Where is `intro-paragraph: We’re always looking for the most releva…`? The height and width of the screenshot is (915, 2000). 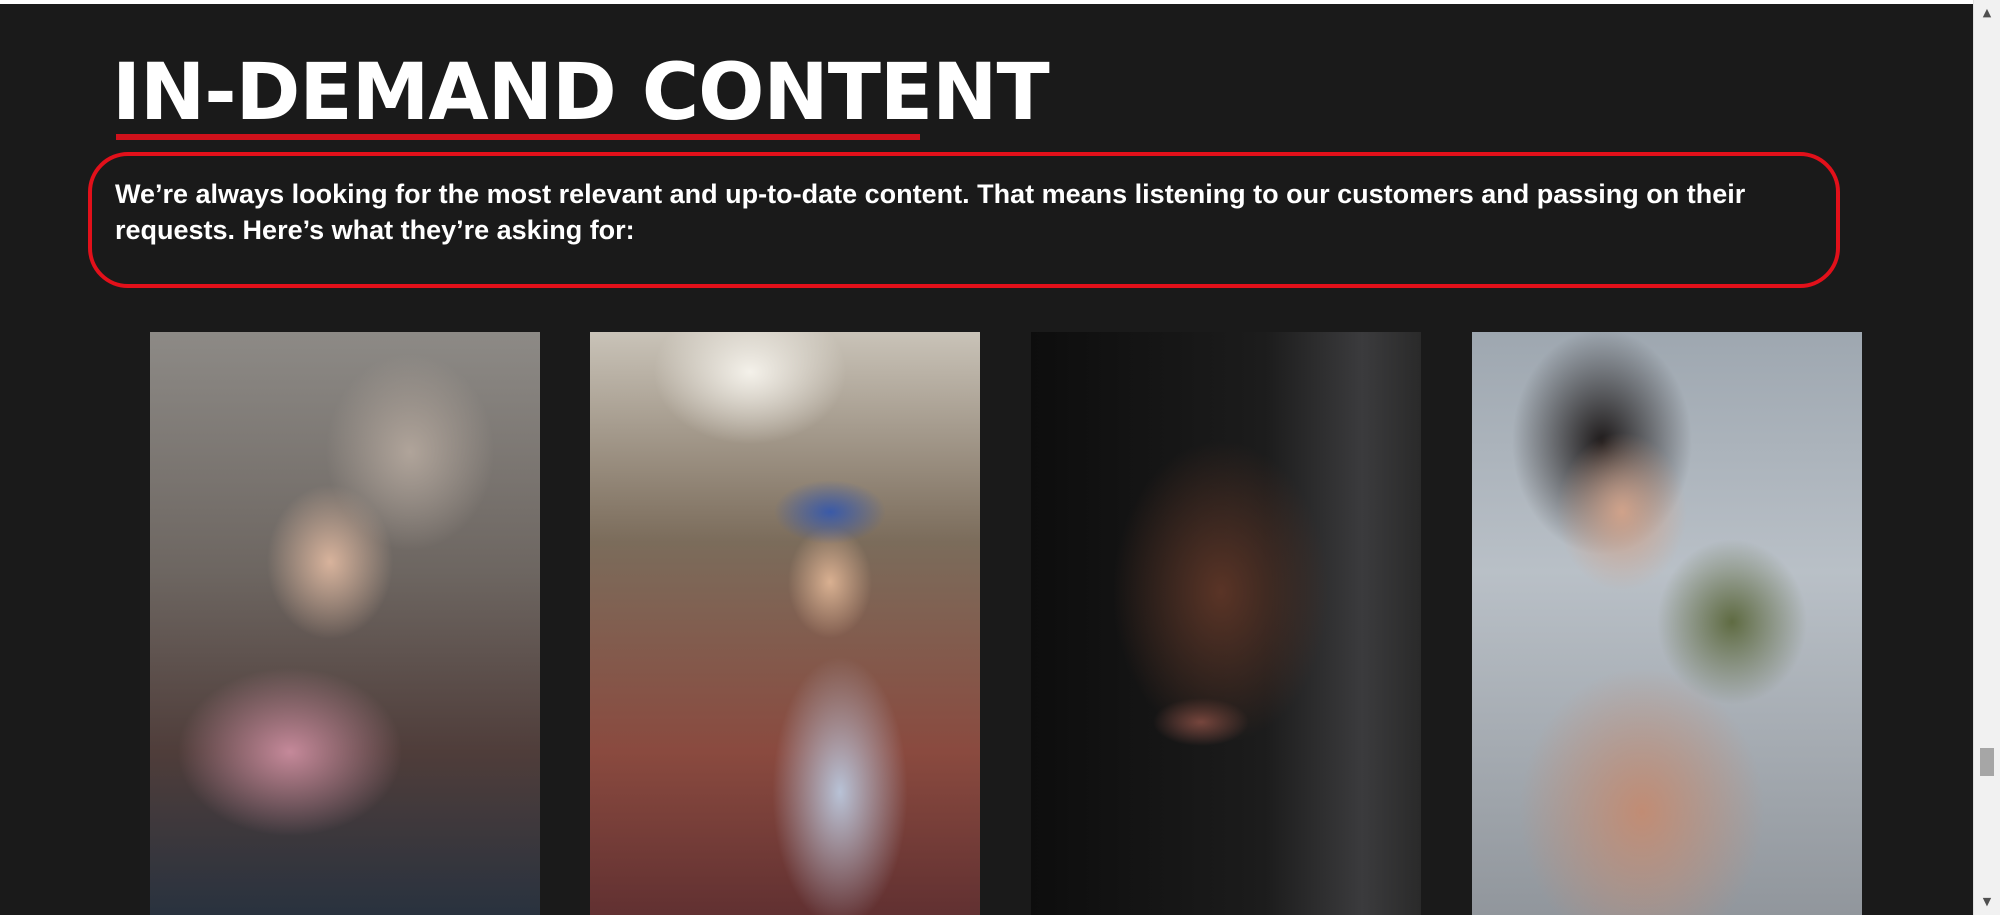
intro-paragraph: We’re always looking for the most releva… is located at coordinates (930, 212).